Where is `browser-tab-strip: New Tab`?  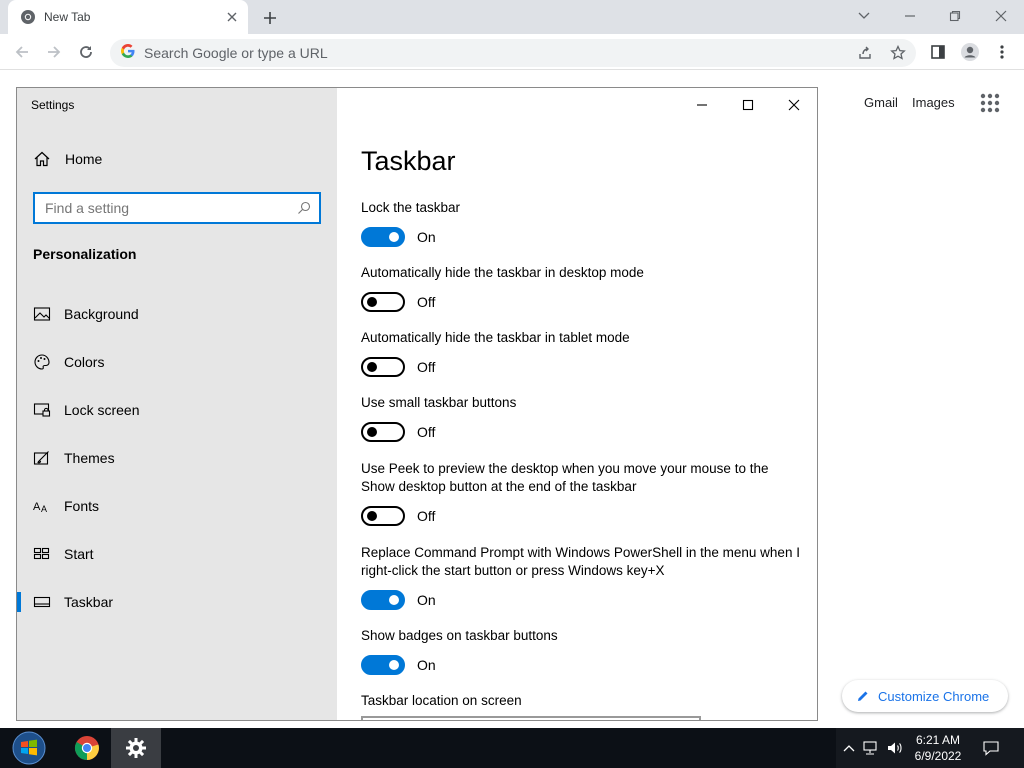
browser-tab-strip: New Tab is located at coordinates (512, 17).